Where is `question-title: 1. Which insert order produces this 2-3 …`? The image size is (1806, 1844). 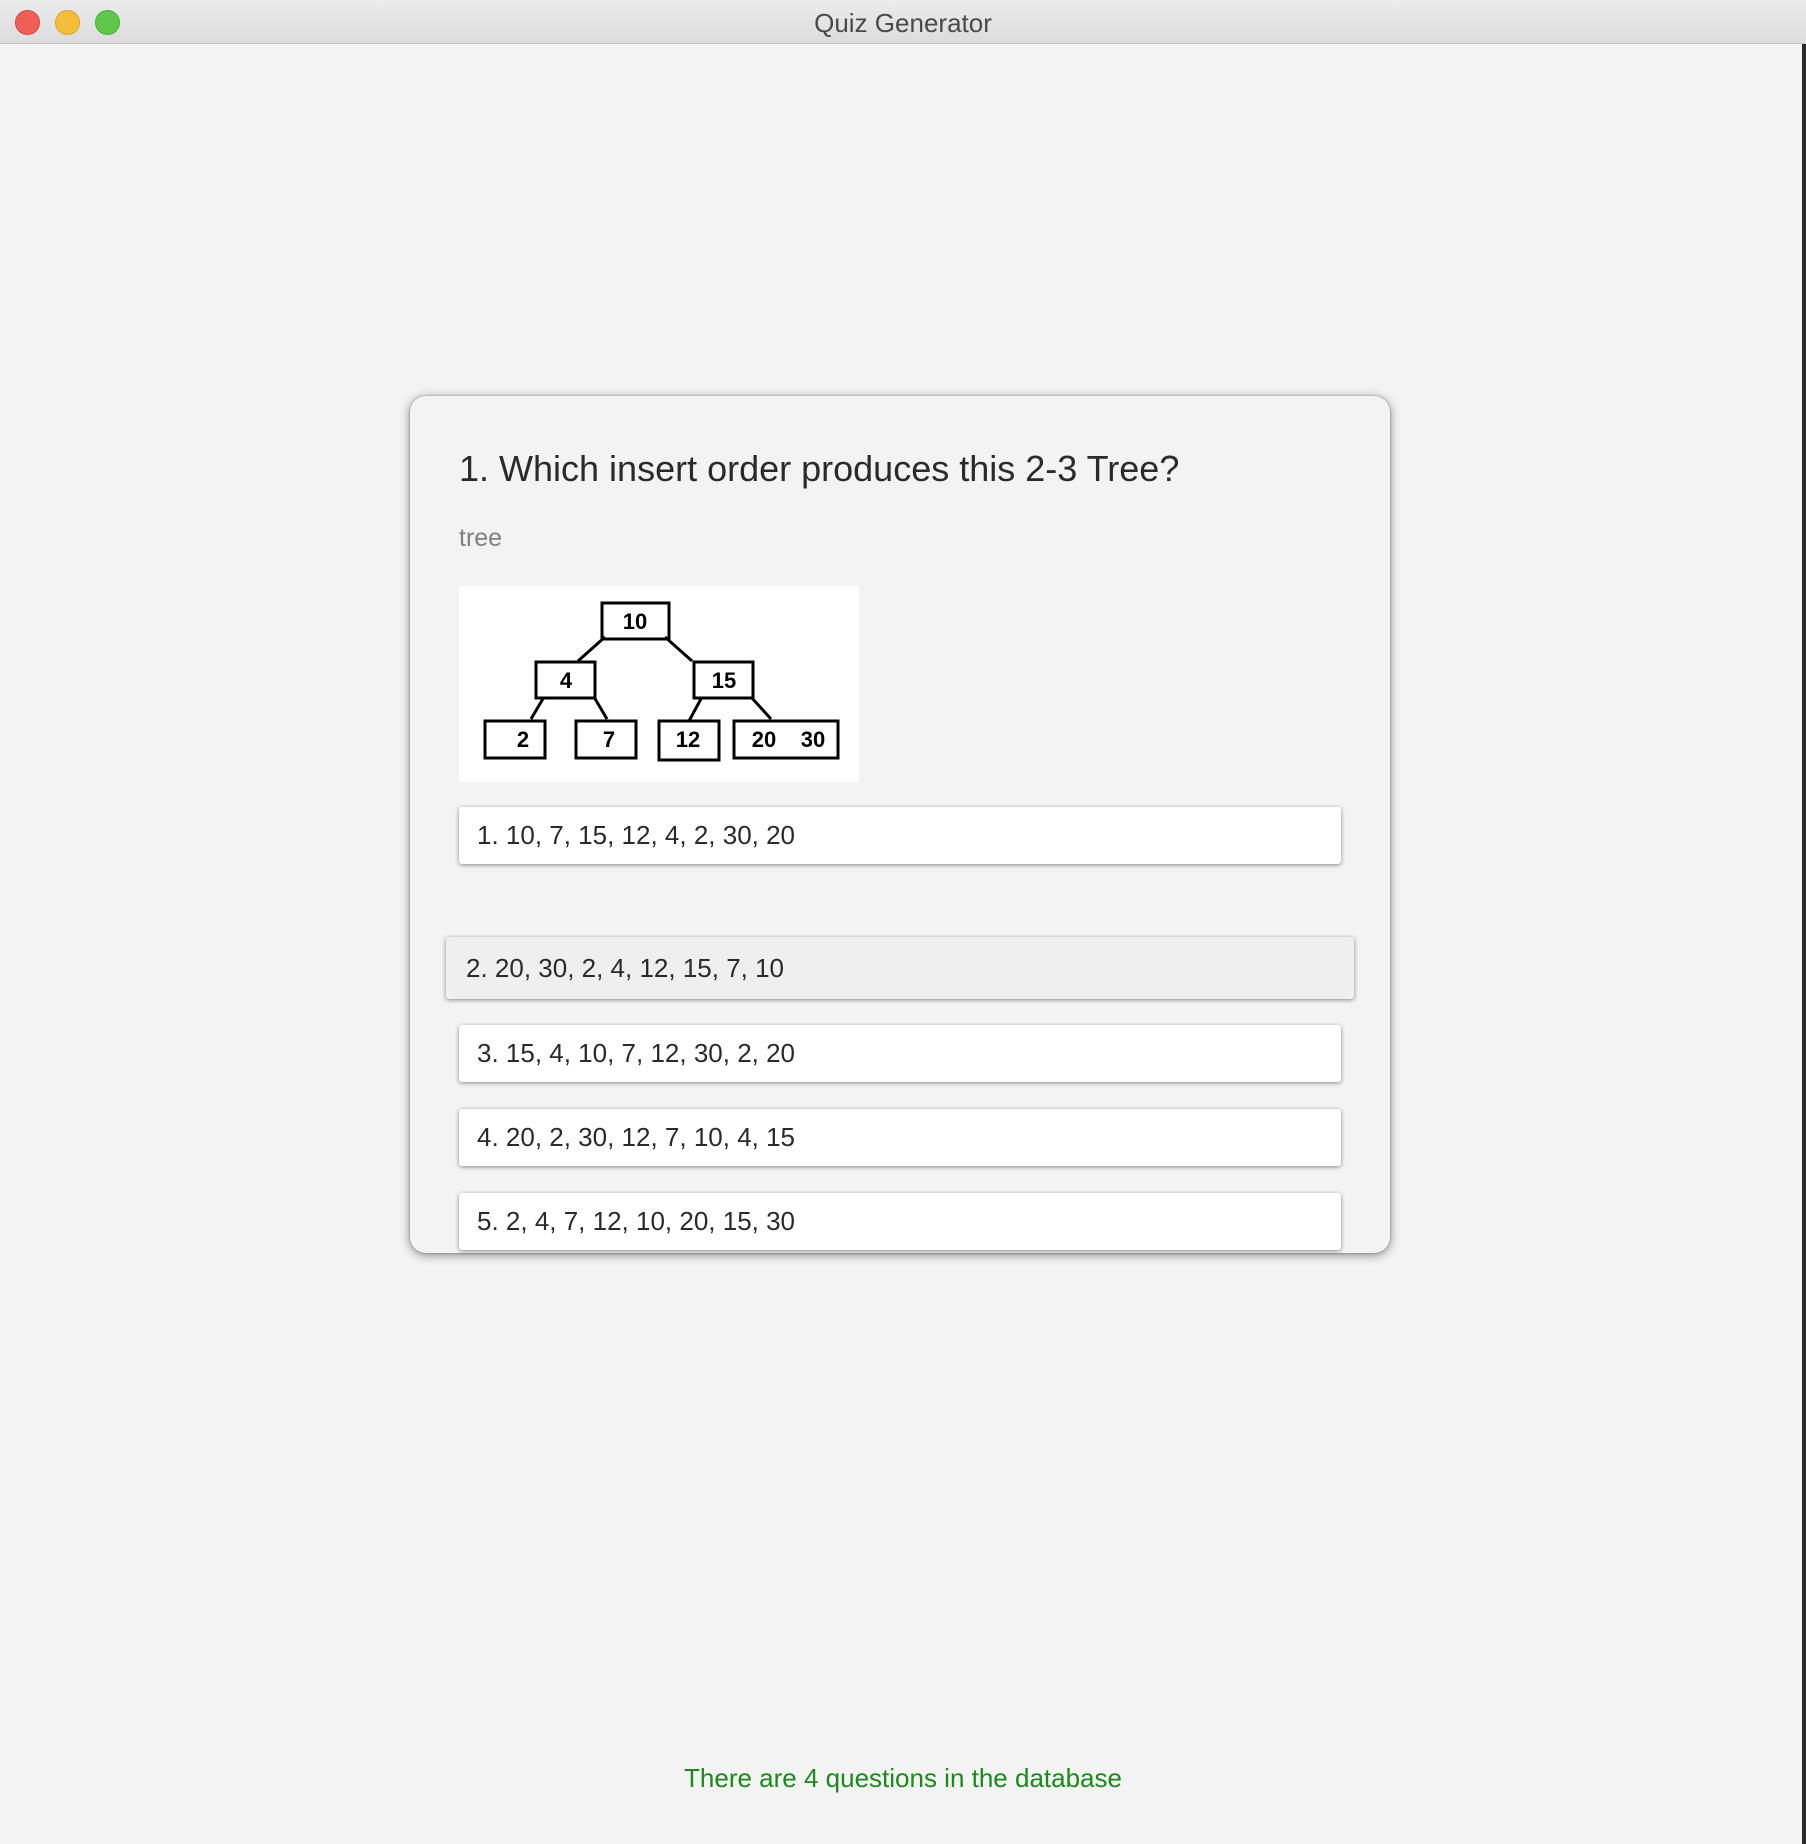 question-title: 1. Which insert order produces this 2-3 … is located at coordinates (819, 468).